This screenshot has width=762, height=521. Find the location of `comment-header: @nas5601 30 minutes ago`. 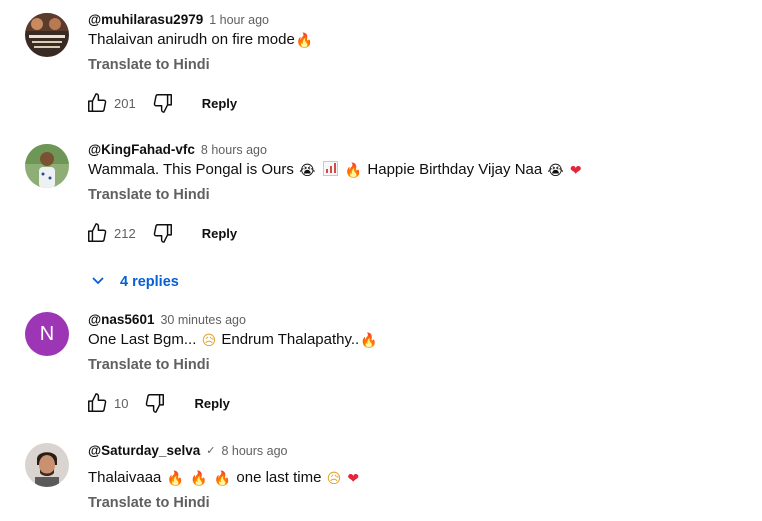

comment-header: @nas5601 30 minutes ago is located at coordinates (167, 319).